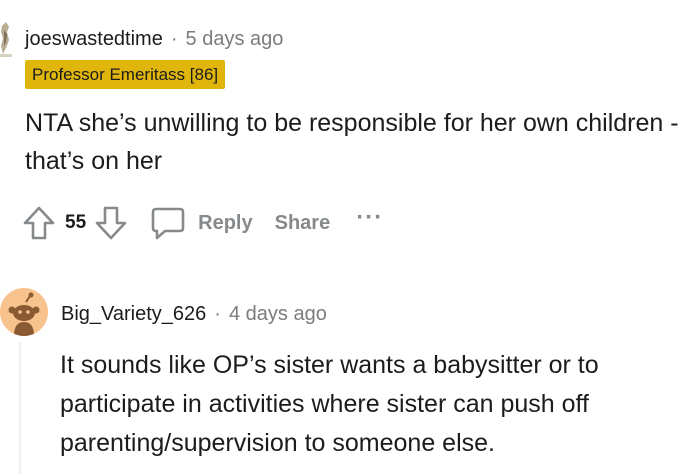 The image size is (700, 474). What do you see at coordinates (94, 39) in the screenshot?
I see `username: joeswastedtime` at bounding box center [94, 39].